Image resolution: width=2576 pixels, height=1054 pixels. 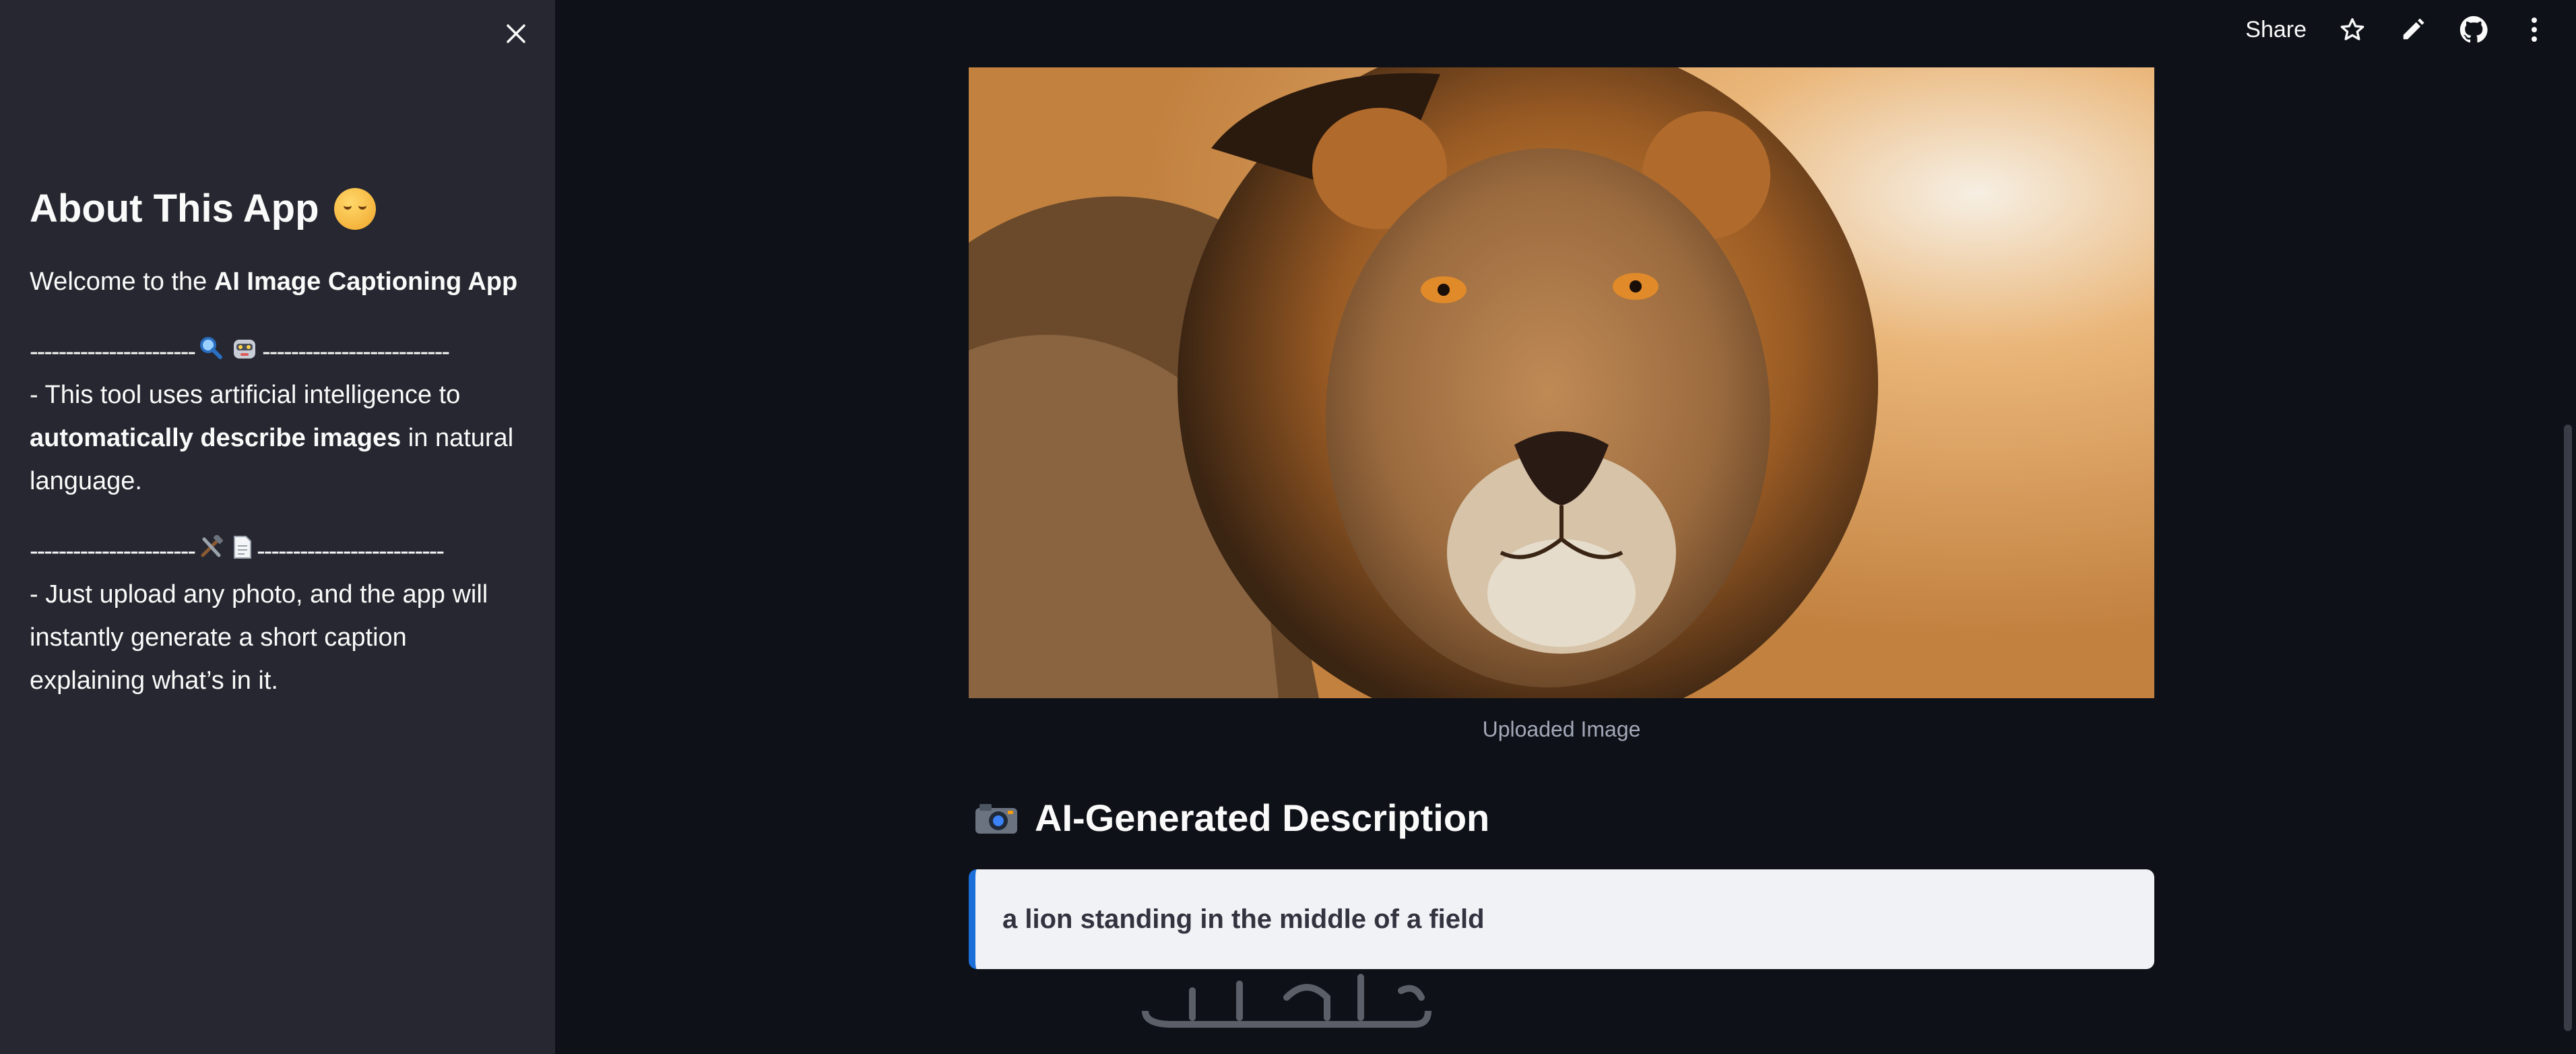 I want to click on hugging-face-emoji-icon, so click(x=354, y=209).